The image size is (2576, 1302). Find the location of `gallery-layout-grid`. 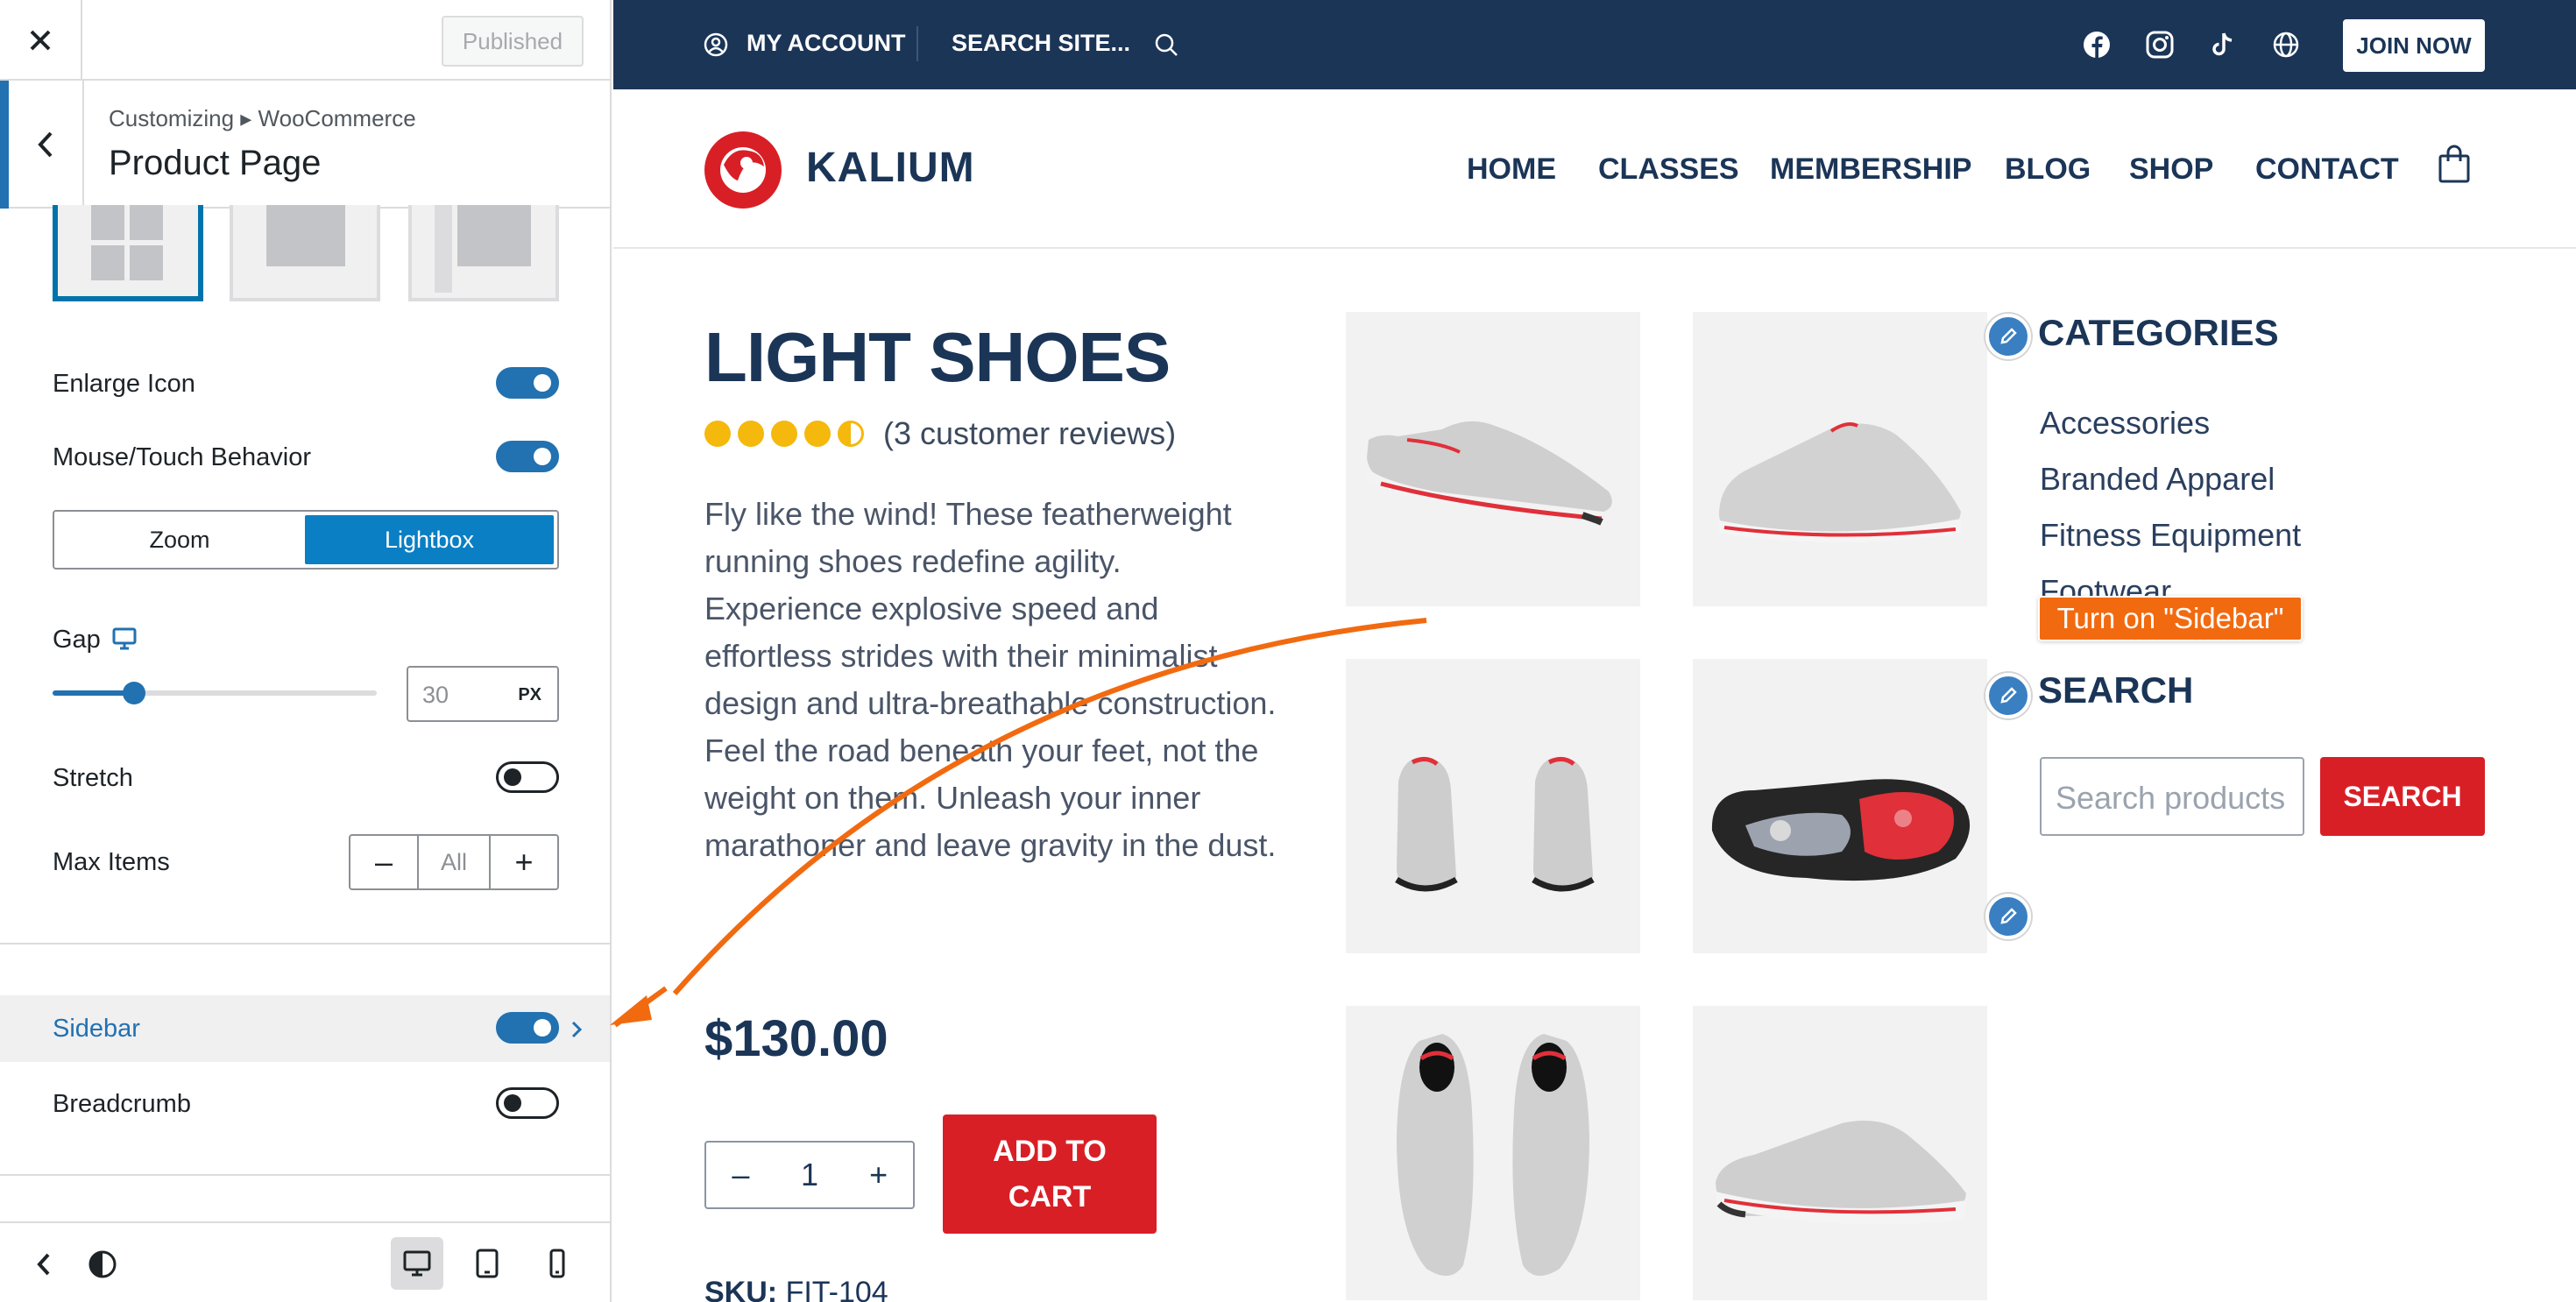

gallery-layout-grid is located at coordinates (128, 253).